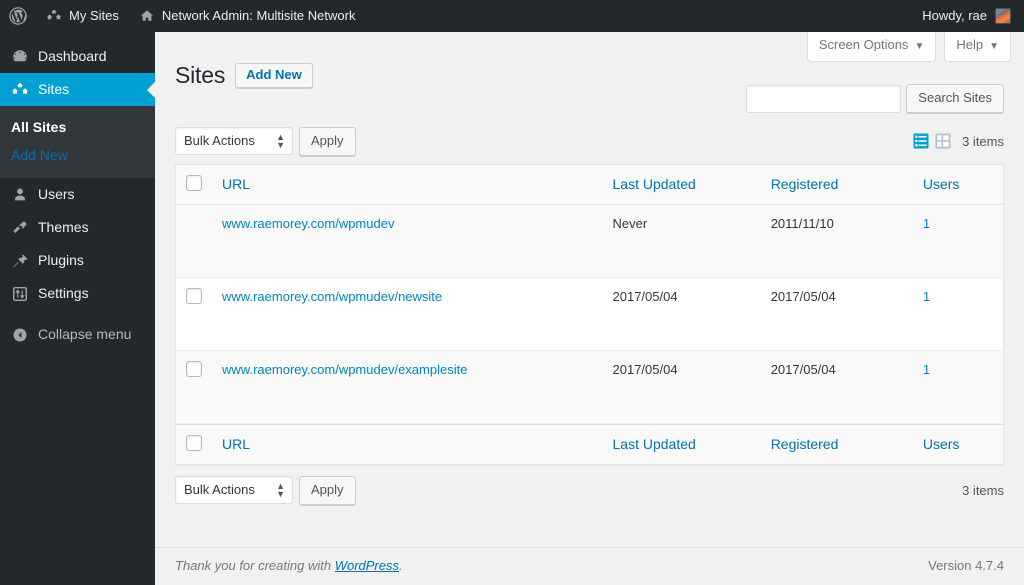 This screenshot has height=585, width=1024. I want to click on select-all-checkbox-top, so click(194, 183).